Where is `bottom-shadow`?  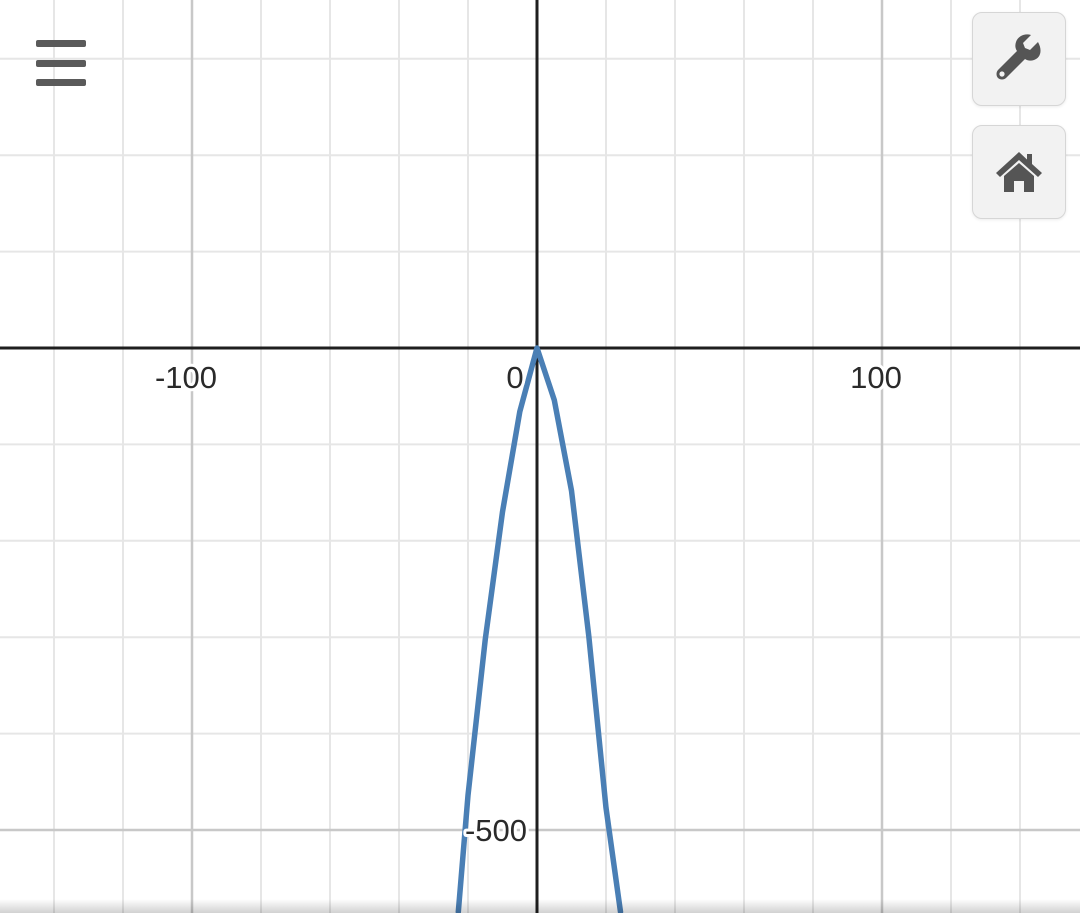
bottom-shadow is located at coordinates (540, 906).